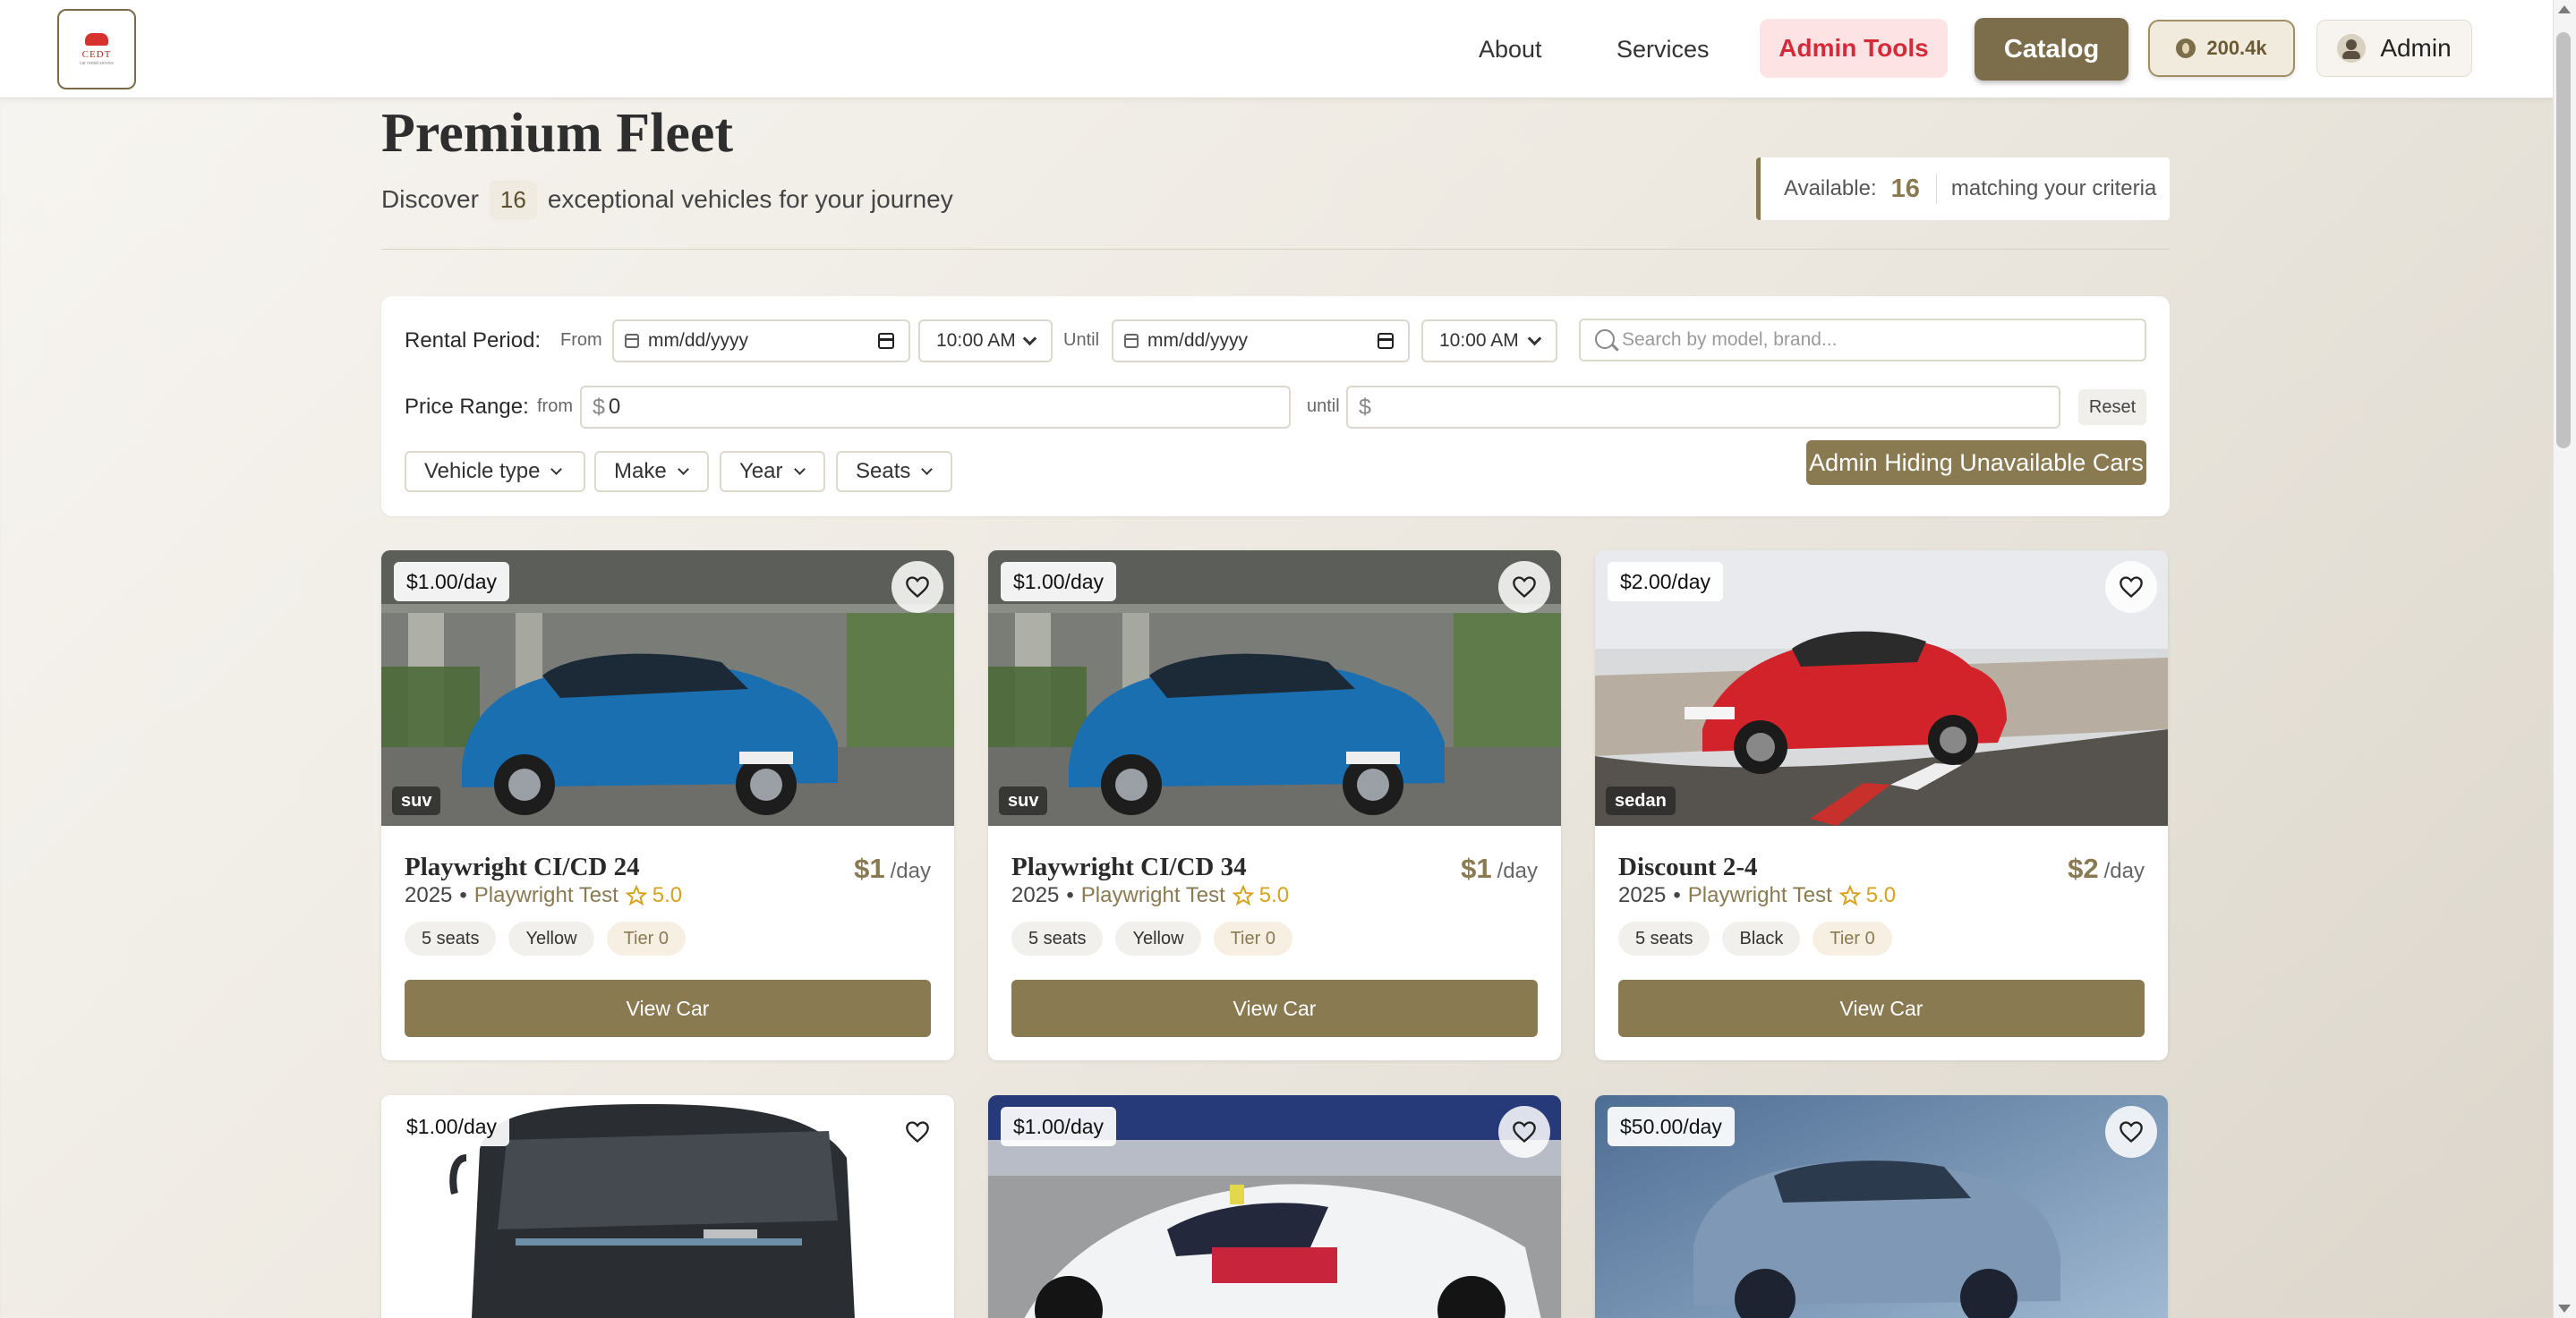 The image size is (2576, 1318). Describe the element at coordinates (1703, 407) in the screenshot. I see `price-until-input: $` at that location.